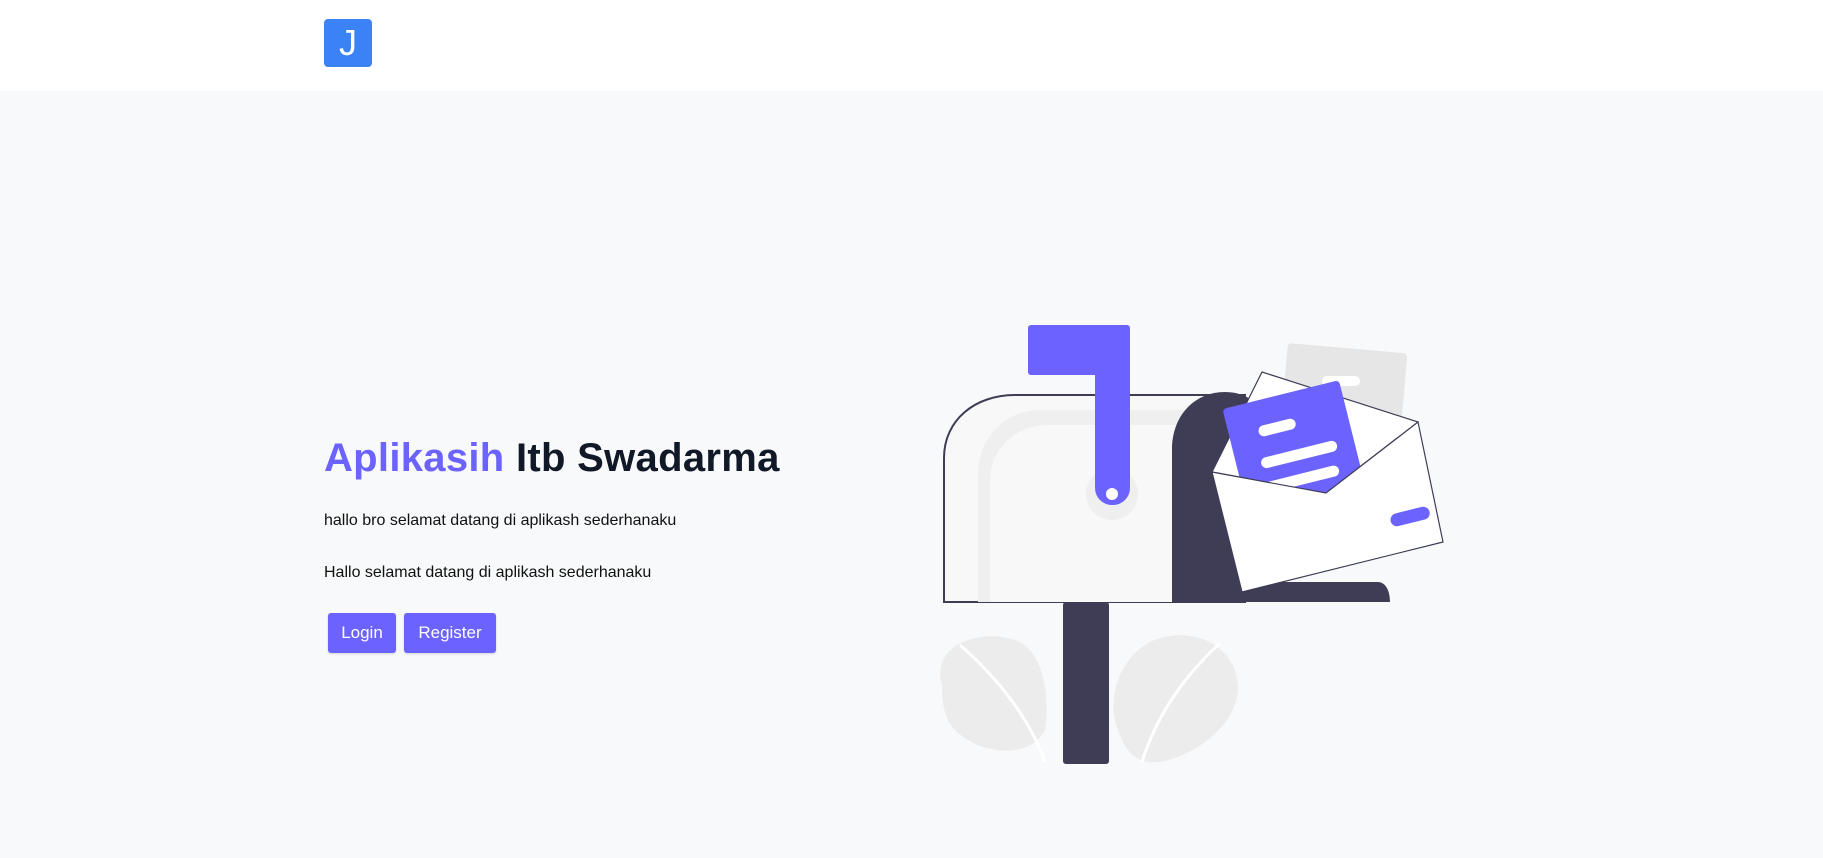 The image size is (1823, 858). I want to click on mailbox-illustration, so click(1192, 544).